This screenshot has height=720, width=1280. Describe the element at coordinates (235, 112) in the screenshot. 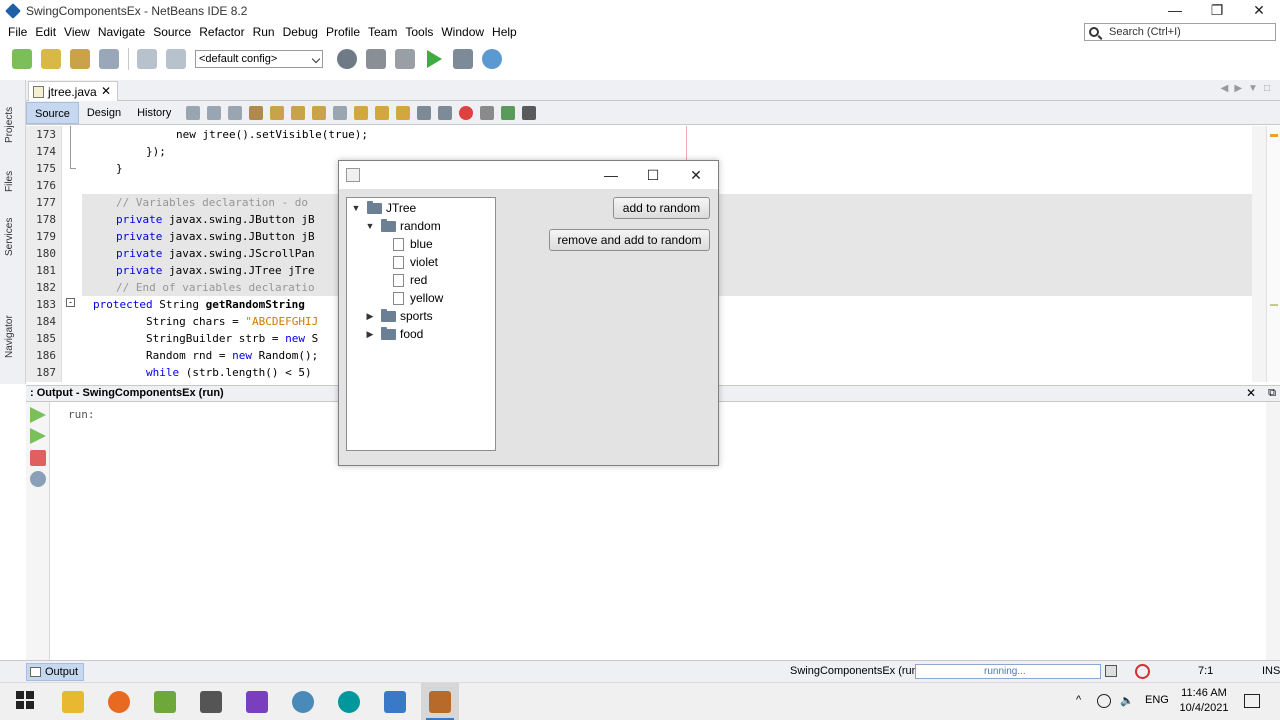

I see `forward-icon` at that location.